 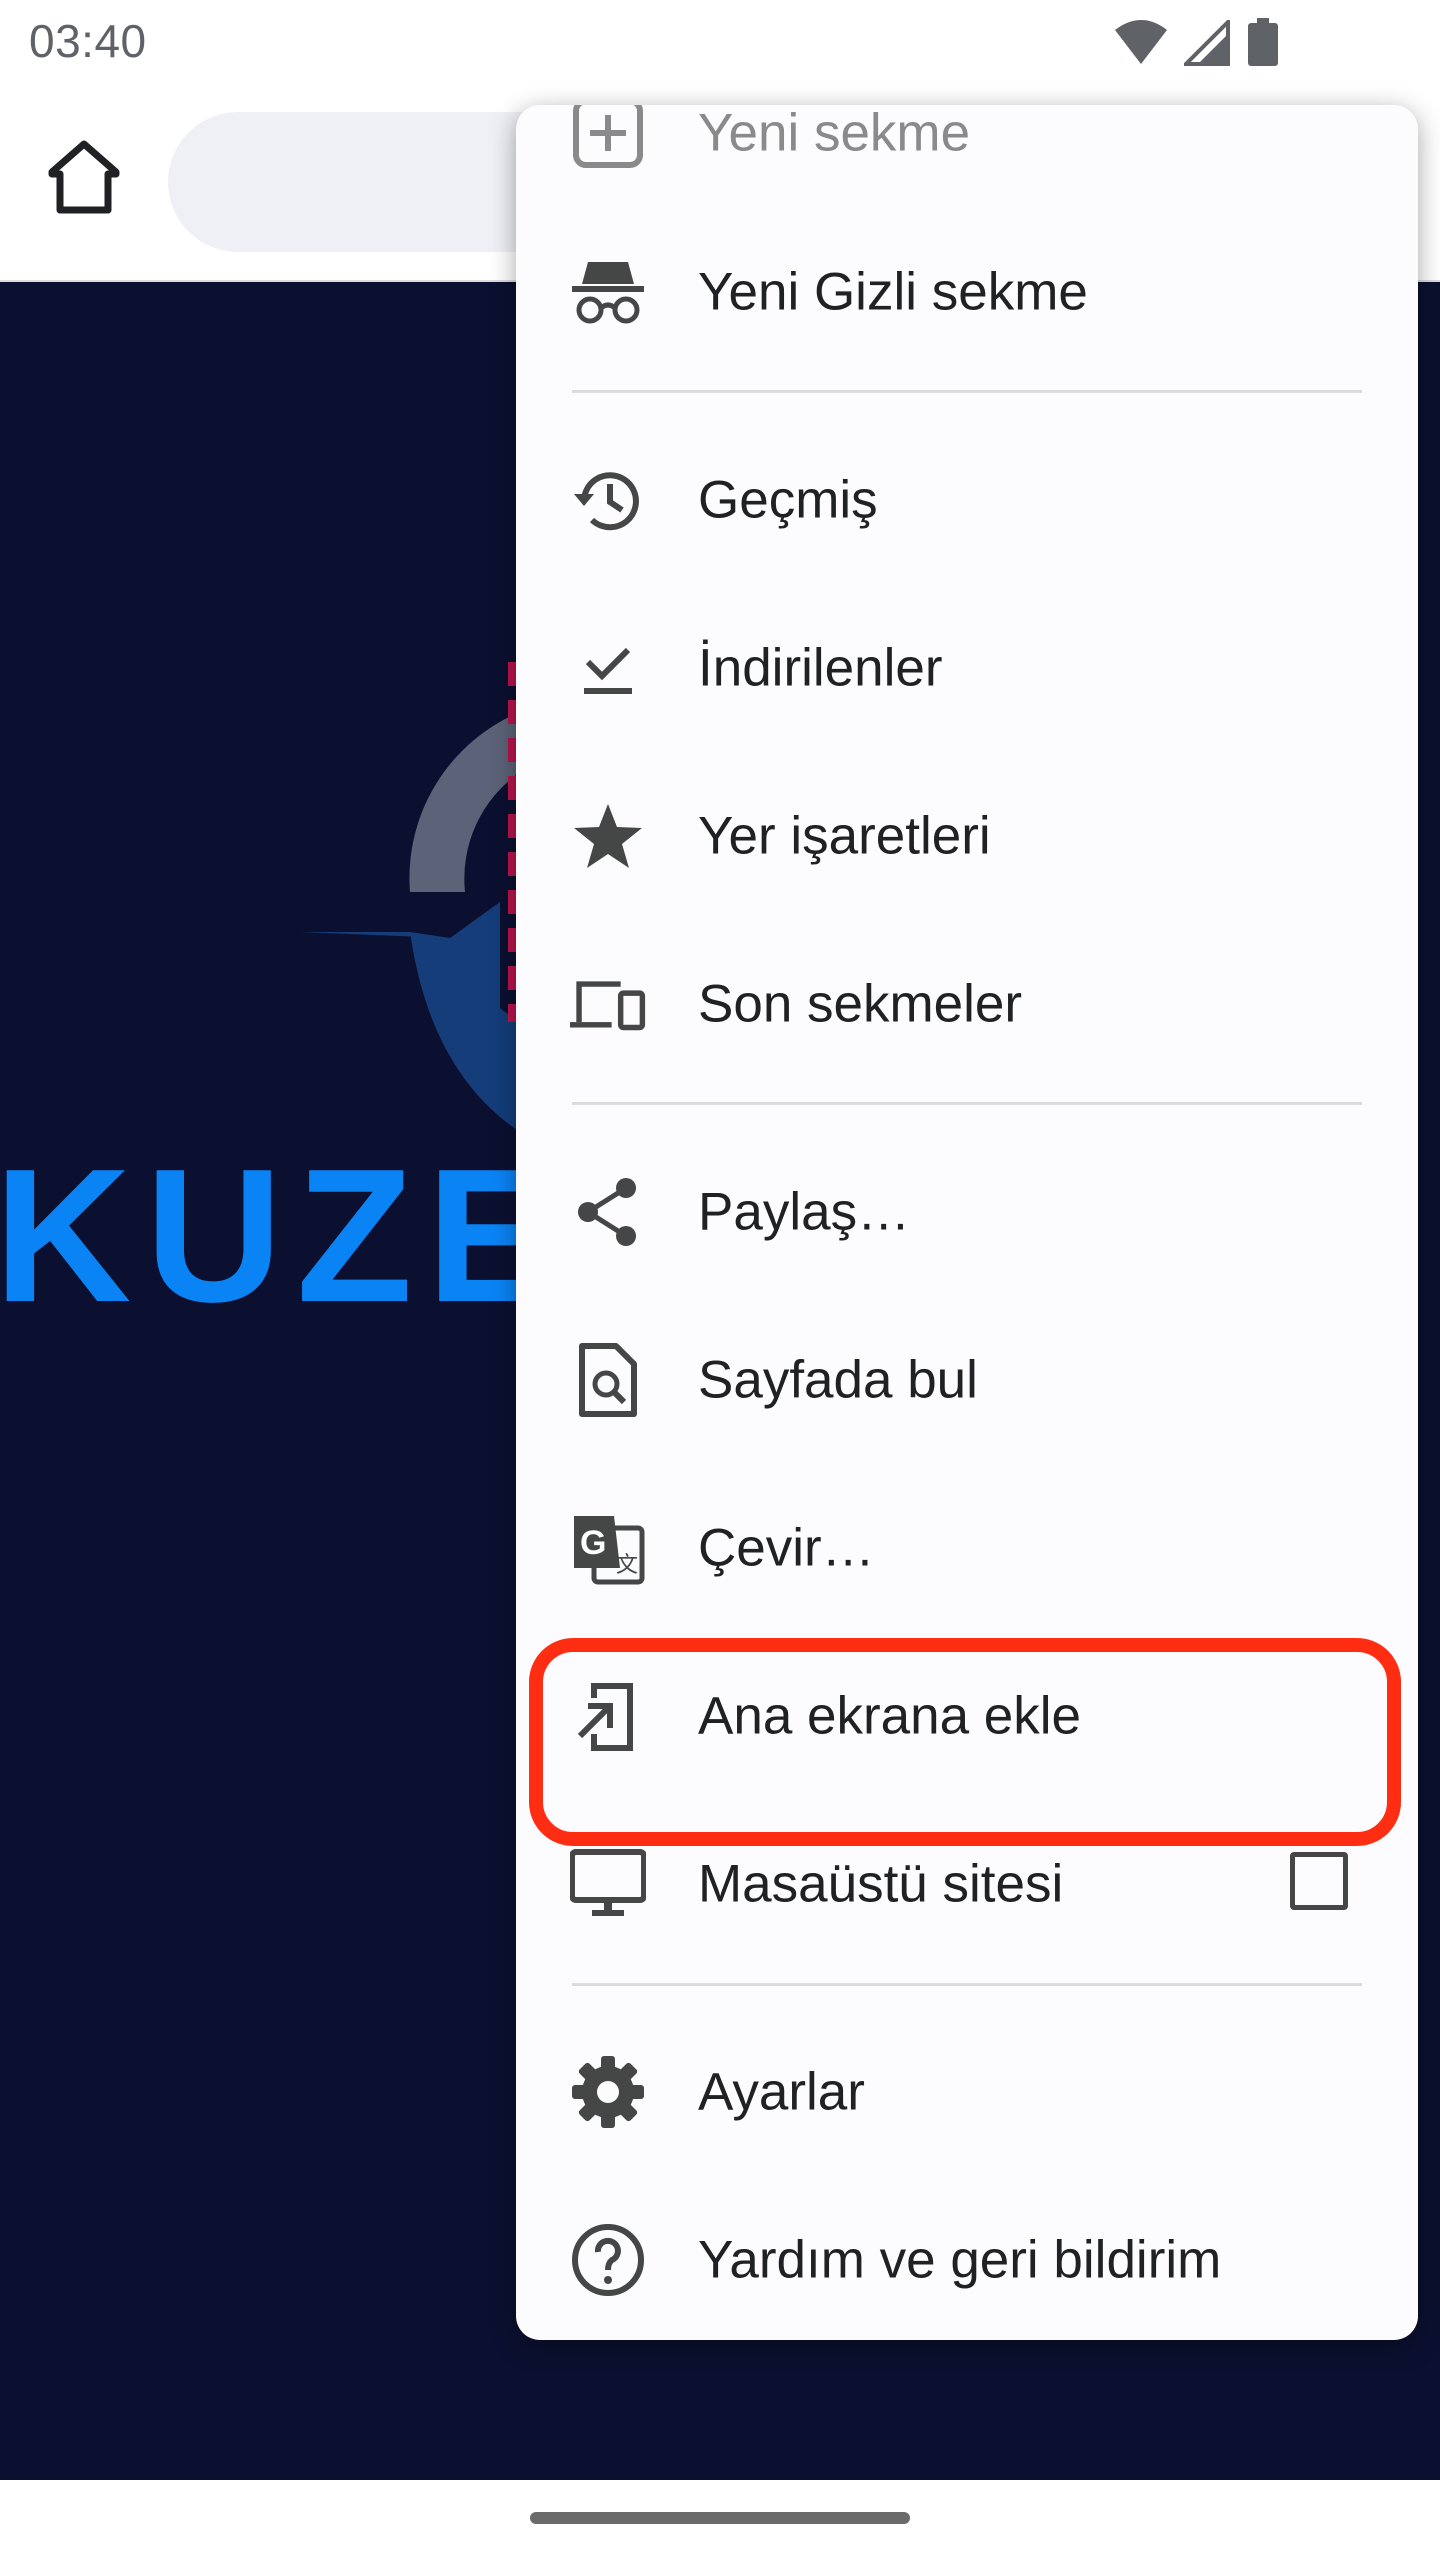 What do you see at coordinates (820, 668) in the screenshot?
I see `menu-item-label: İndirilenler` at bounding box center [820, 668].